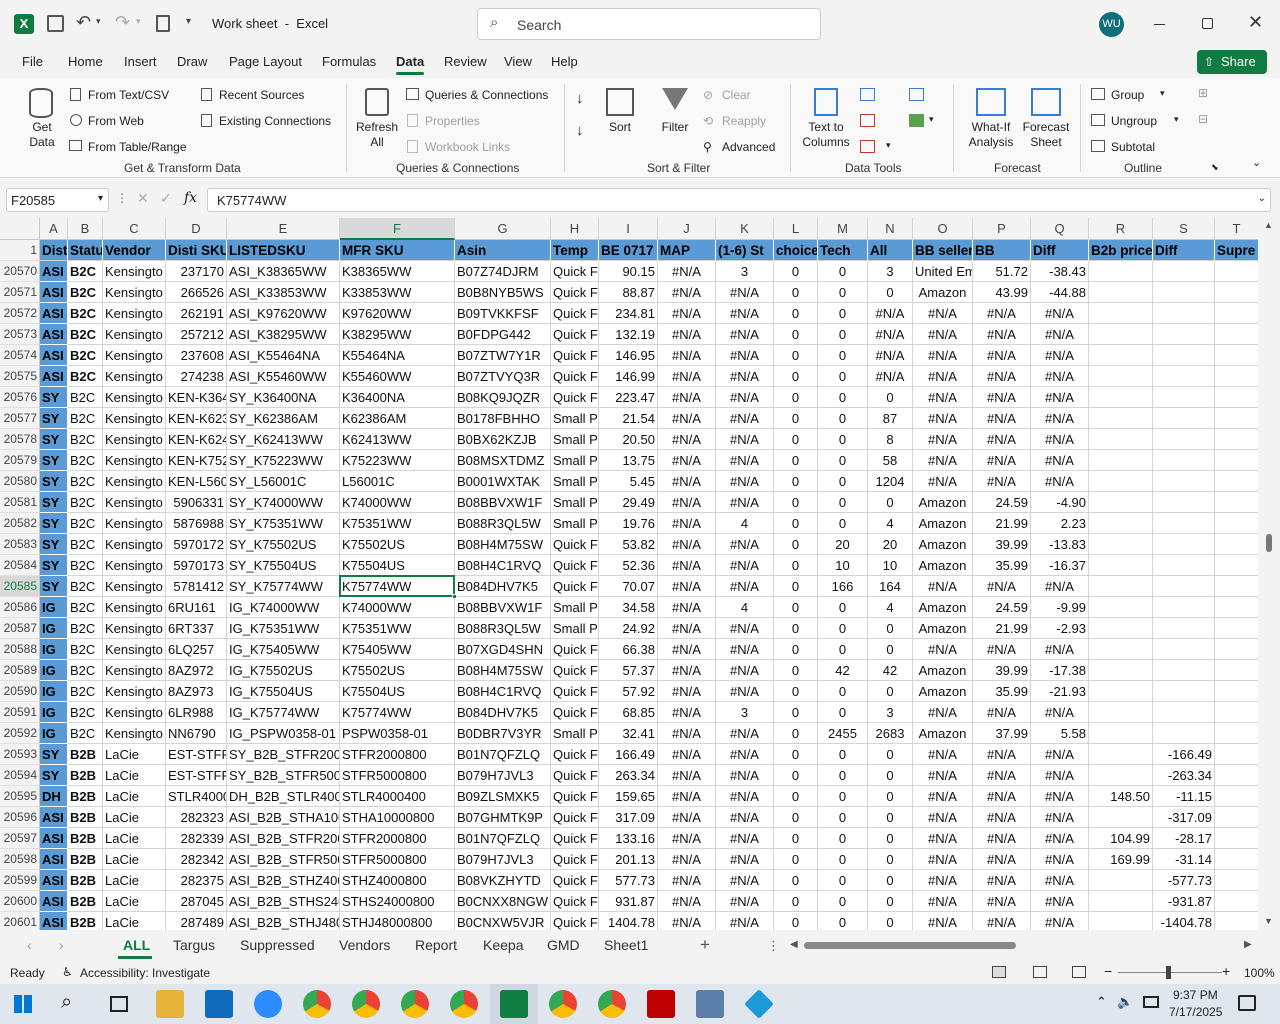  What do you see at coordinates (843, 670) in the screenshot?
I see `table-cell: 42` at bounding box center [843, 670].